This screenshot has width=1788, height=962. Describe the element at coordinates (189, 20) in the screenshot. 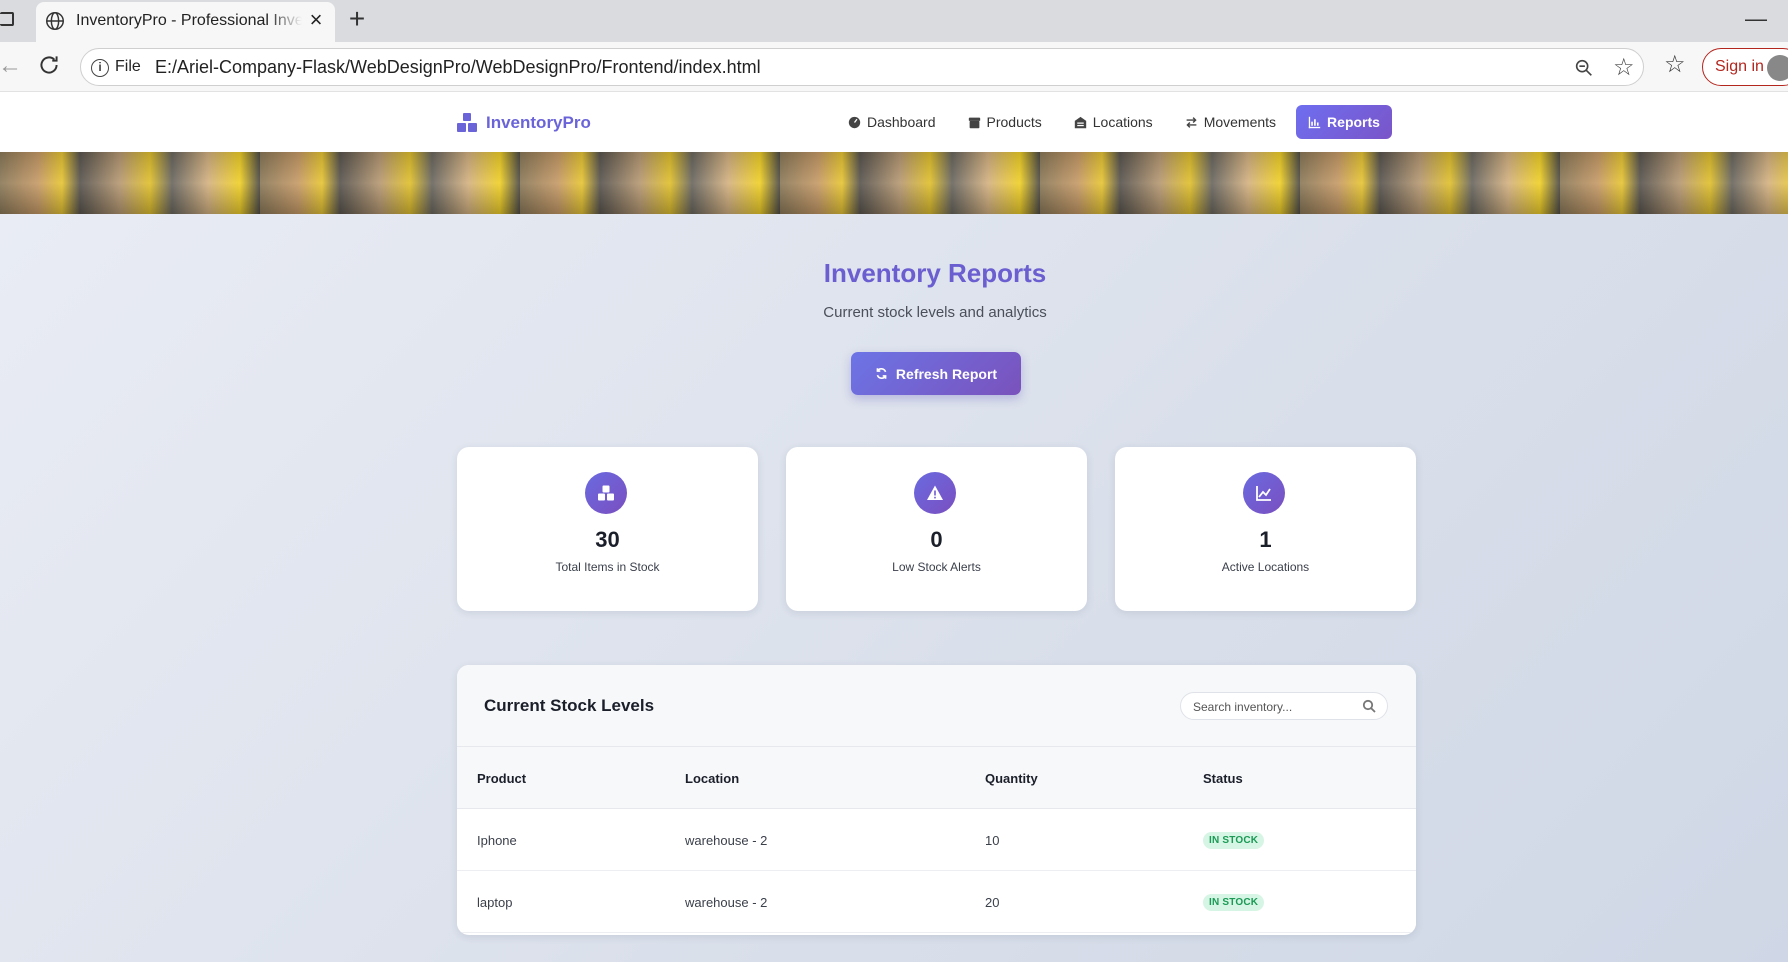

I see `tab-title: InventoryPro - Professional Inventory` at that location.